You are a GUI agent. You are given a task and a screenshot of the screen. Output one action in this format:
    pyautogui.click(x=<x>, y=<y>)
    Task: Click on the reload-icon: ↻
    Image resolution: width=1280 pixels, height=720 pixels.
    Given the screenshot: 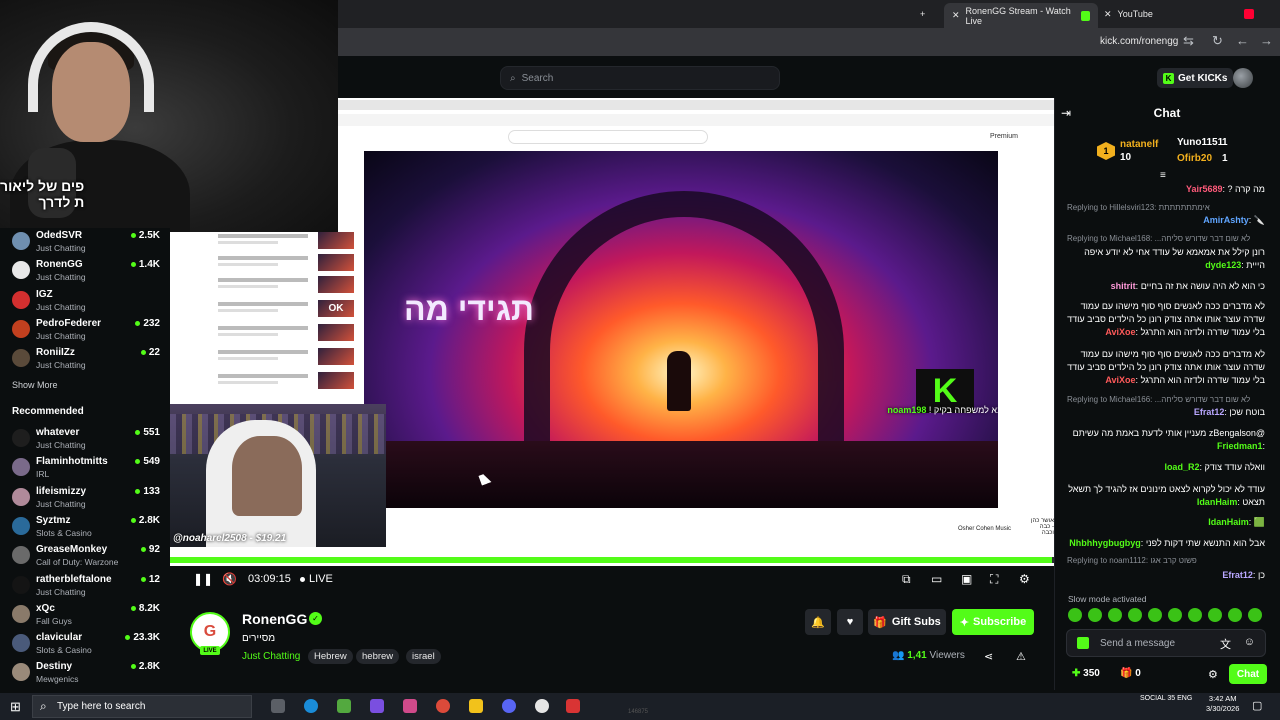 What is the action you would take?
    pyautogui.click(x=1217, y=41)
    